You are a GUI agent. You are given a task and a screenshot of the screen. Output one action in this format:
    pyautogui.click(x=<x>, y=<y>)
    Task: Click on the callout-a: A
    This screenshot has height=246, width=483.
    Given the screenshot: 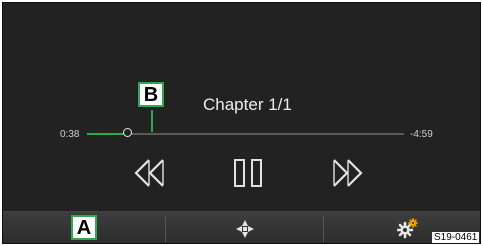 What is the action you would take?
    pyautogui.click(x=84, y=227)
    